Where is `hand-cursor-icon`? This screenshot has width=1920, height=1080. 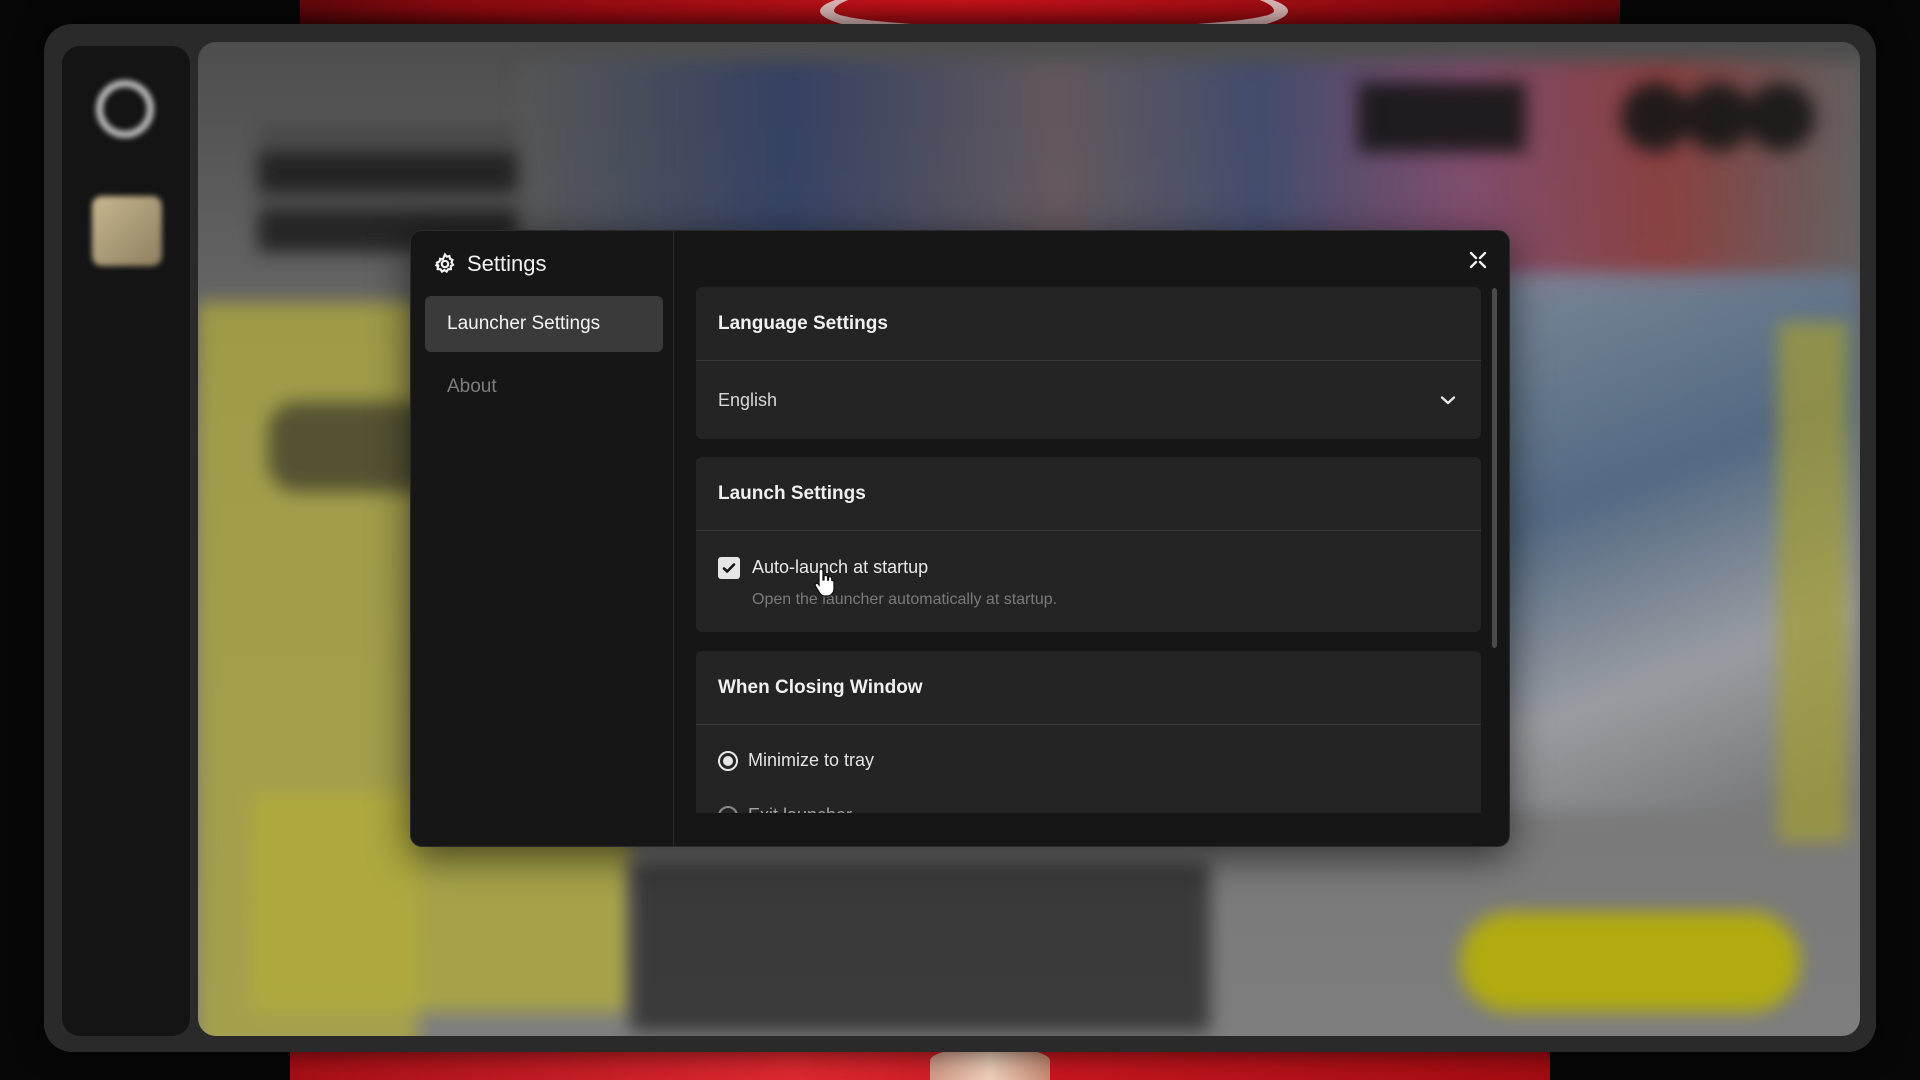
hand-cursor-icon is located at coordinates (824, 582).